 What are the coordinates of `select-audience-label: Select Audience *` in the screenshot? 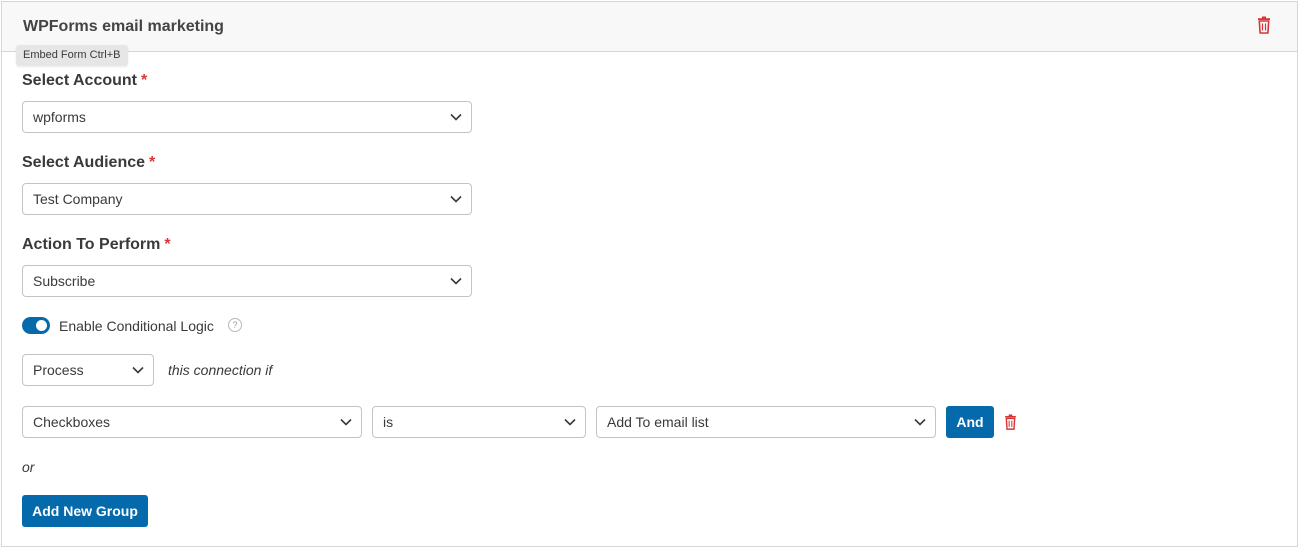 It's located at (88, 163).